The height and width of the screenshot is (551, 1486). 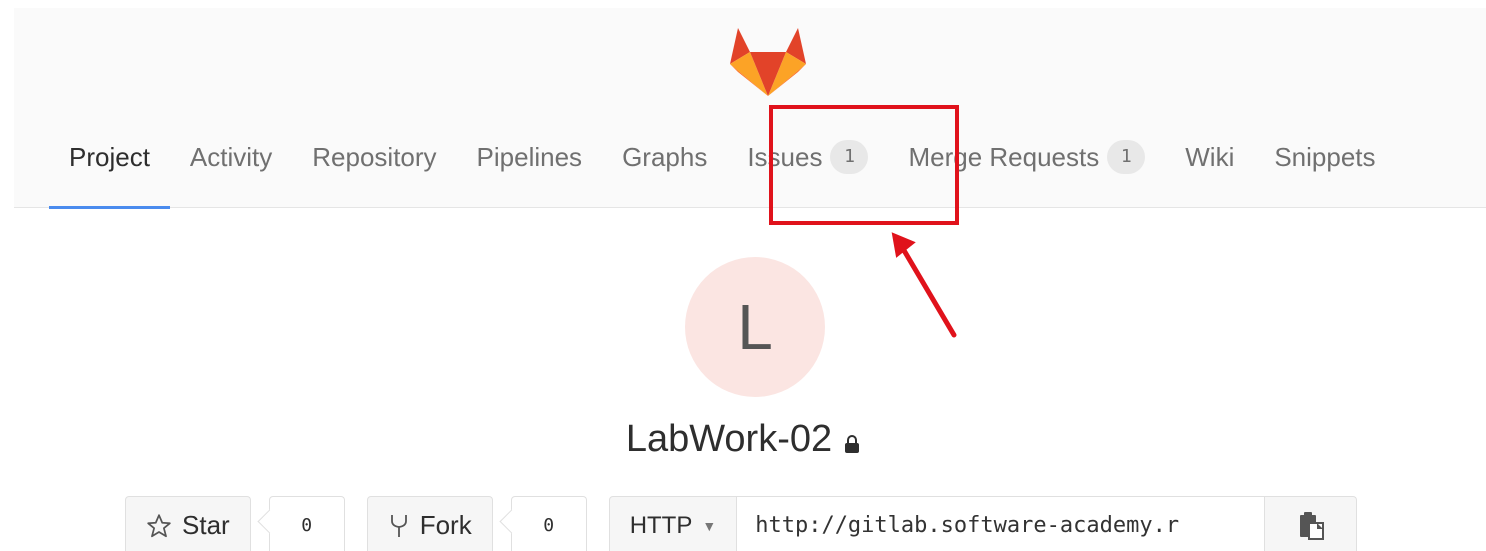 I want to click on tab-pipelines: Pipelines, so click(x=530, y=169).